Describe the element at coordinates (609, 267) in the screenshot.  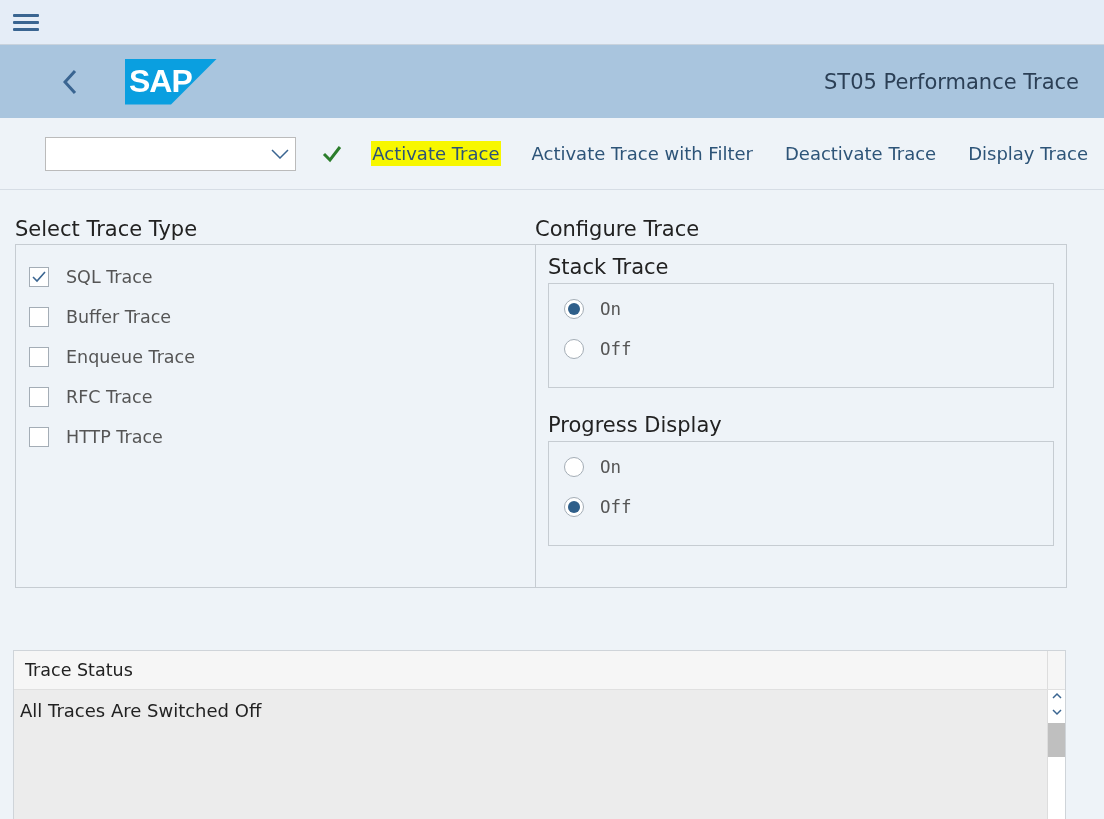
I see `group-title: Stack Trace` at that location.